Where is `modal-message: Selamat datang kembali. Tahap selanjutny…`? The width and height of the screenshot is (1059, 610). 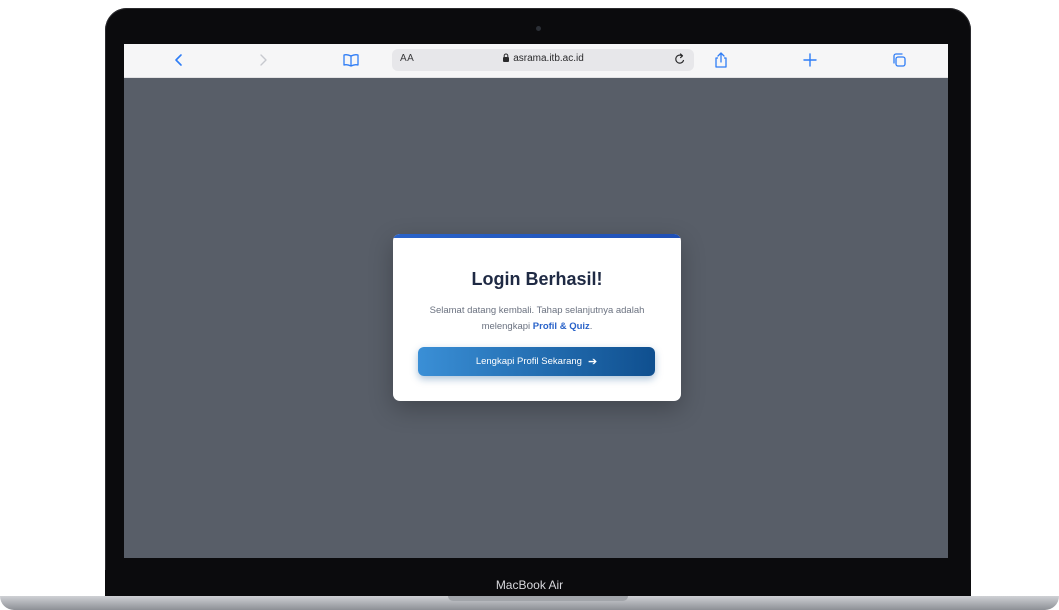 modal-message: Selamat datang kembali. Tahap selanjutny… is located at coordinates (537, 319).